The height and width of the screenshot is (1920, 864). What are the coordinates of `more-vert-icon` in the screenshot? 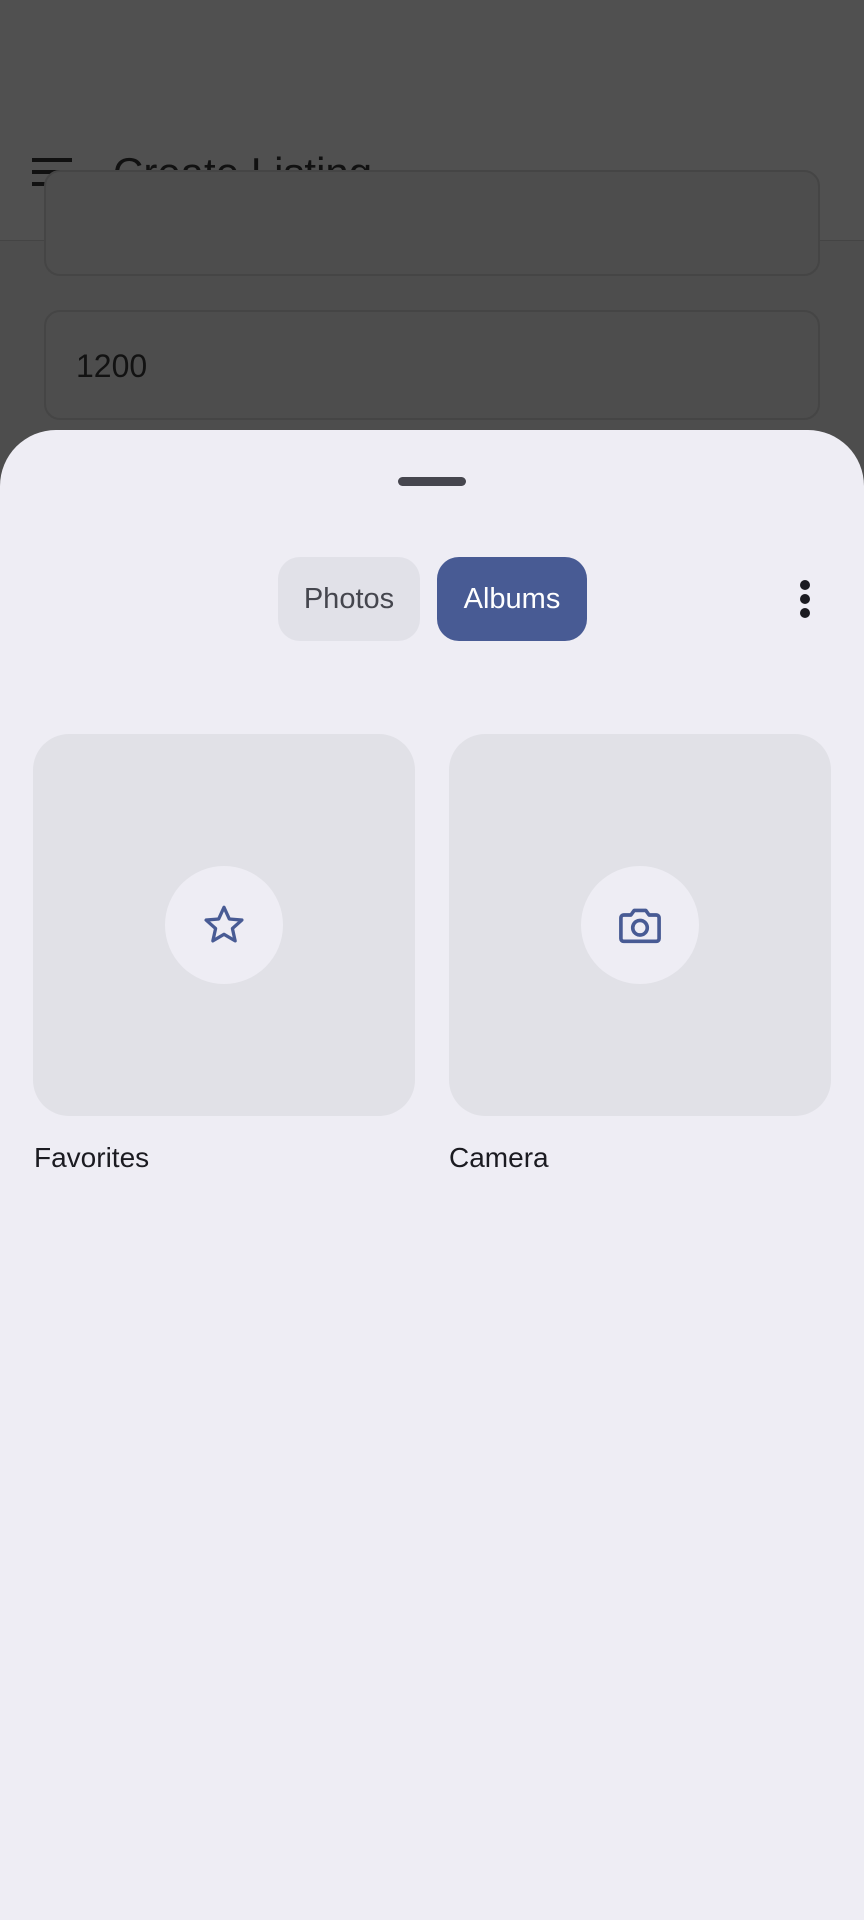 It's located at (805, 599).